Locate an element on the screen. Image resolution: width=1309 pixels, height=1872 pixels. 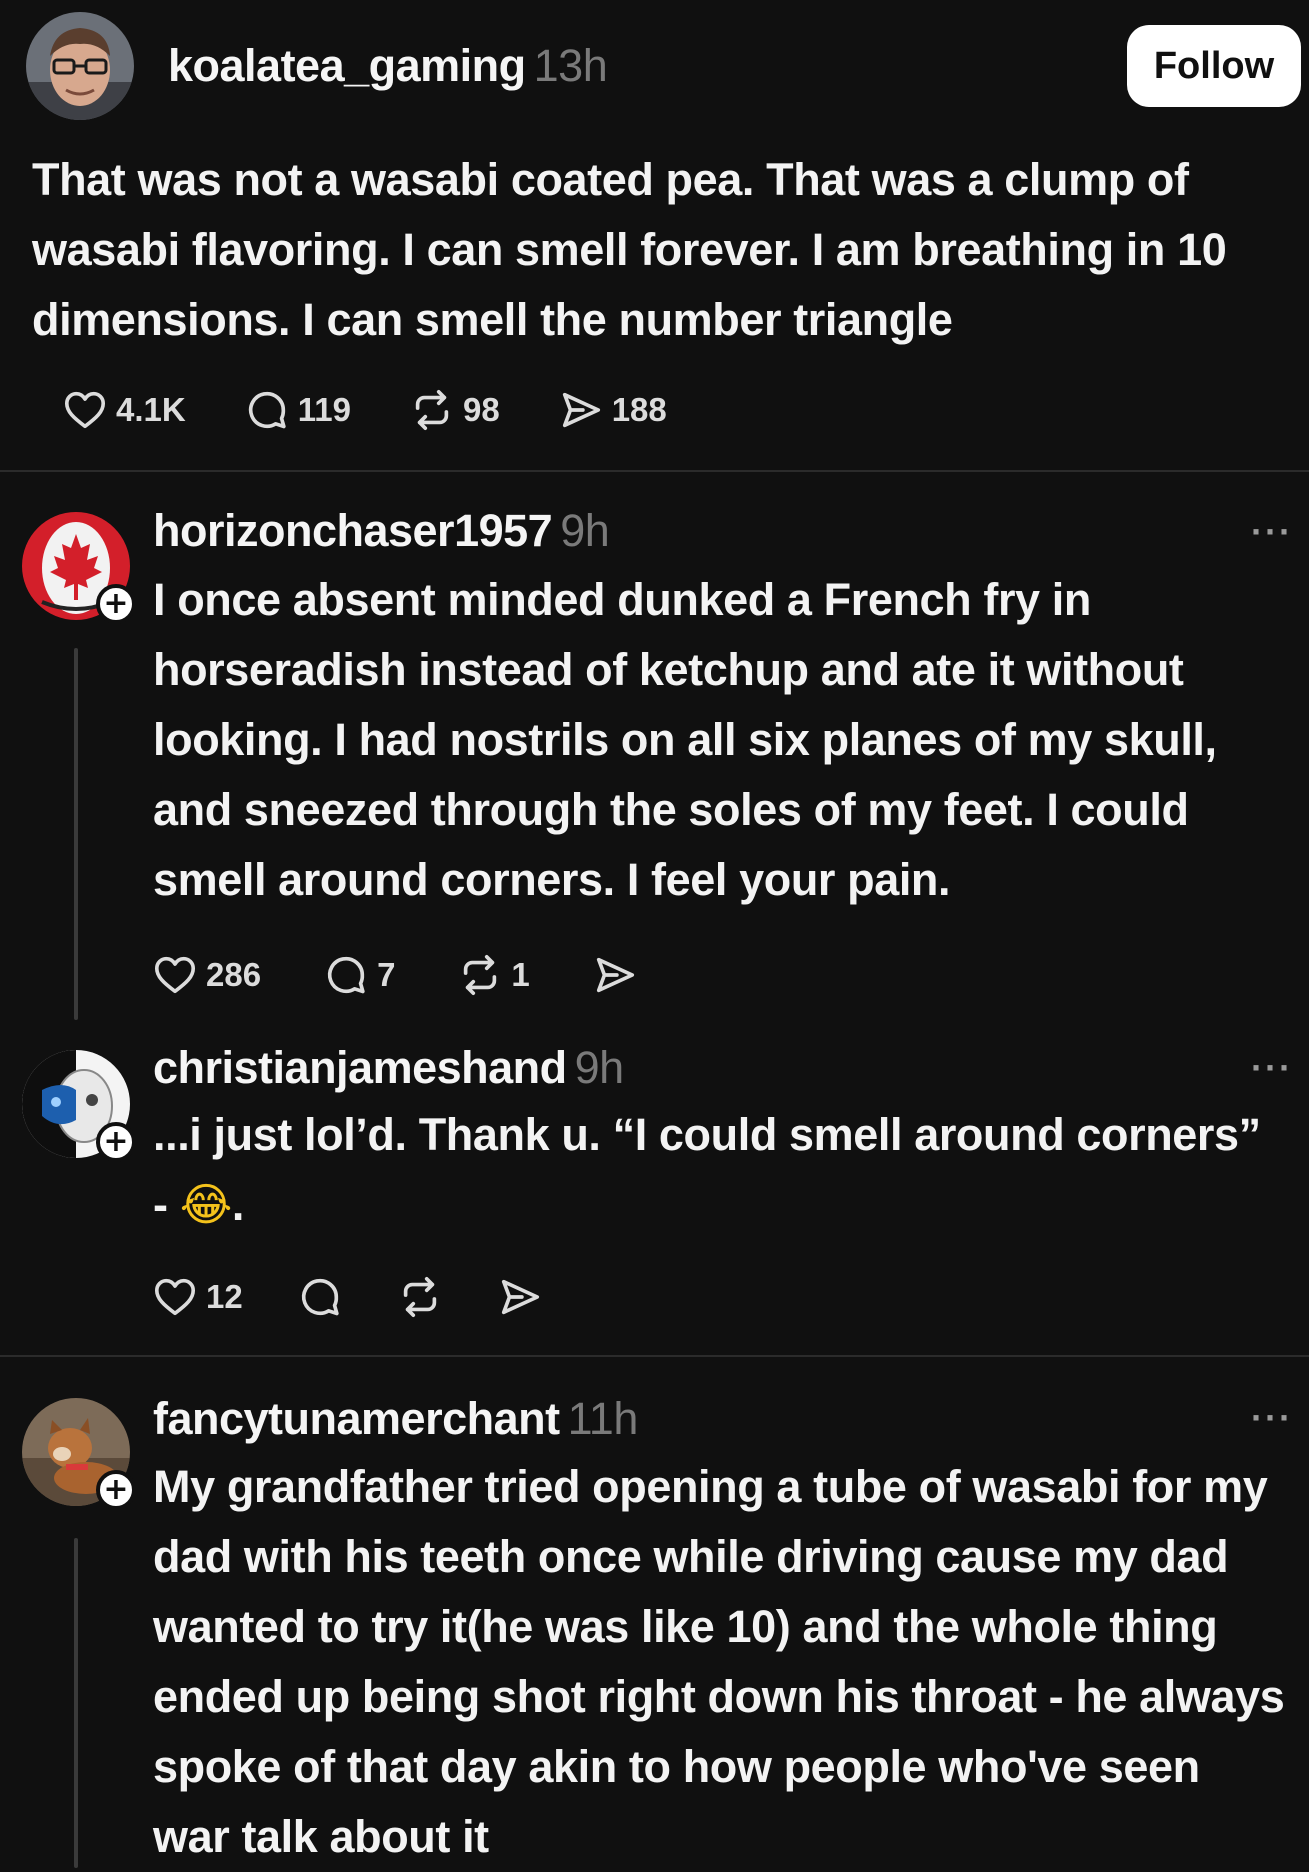
reply-author-username: christianjameshand 9h is located at coordinates (388, 1068).